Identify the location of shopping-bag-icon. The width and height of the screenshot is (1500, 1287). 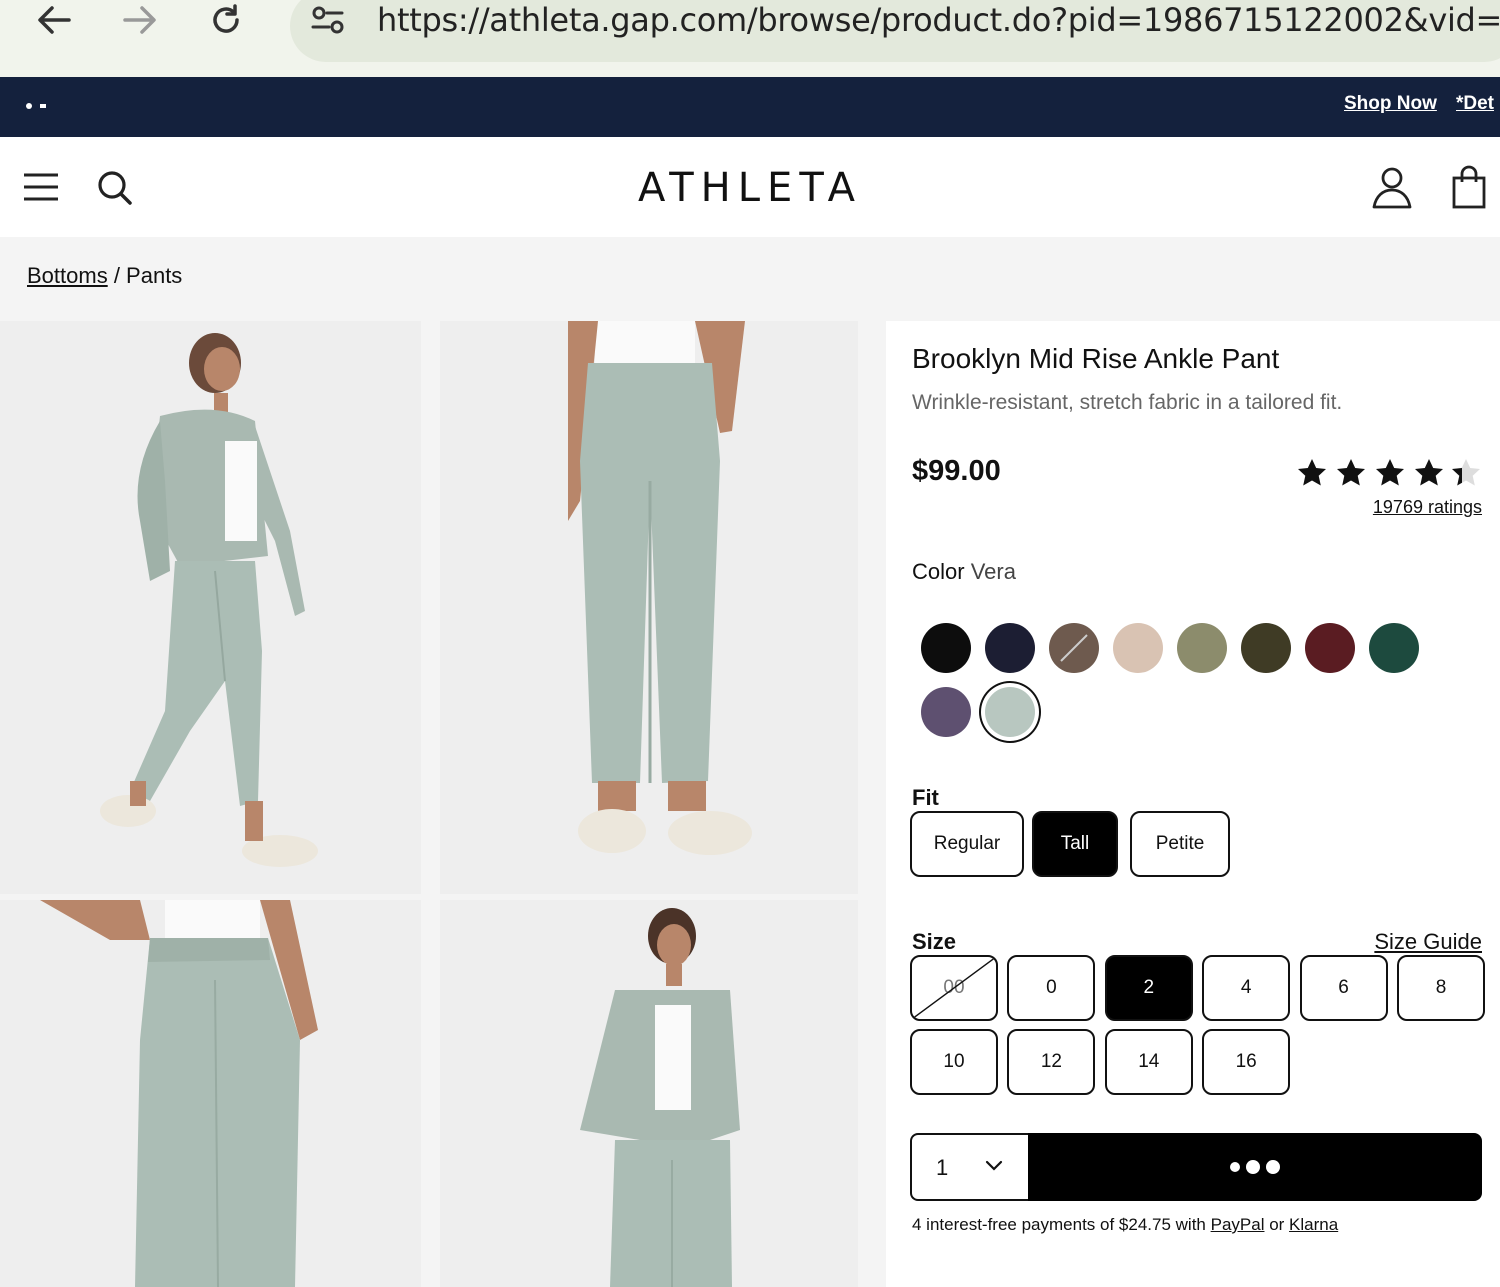
(1470, 187).